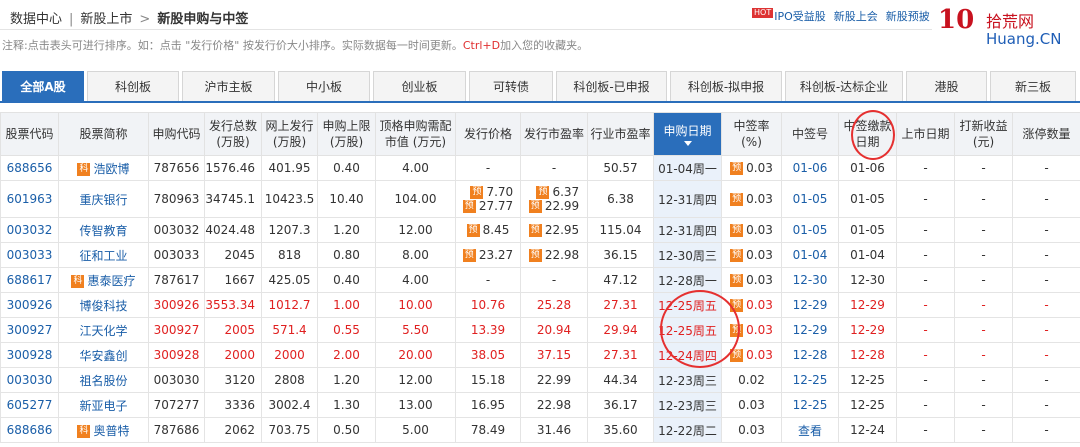 Image resolution: width=1080 pixels, height=447 pixels. Describe the element at coordinates (176, 405) in the screenshot. I see `table-cell: 707277` at that location.